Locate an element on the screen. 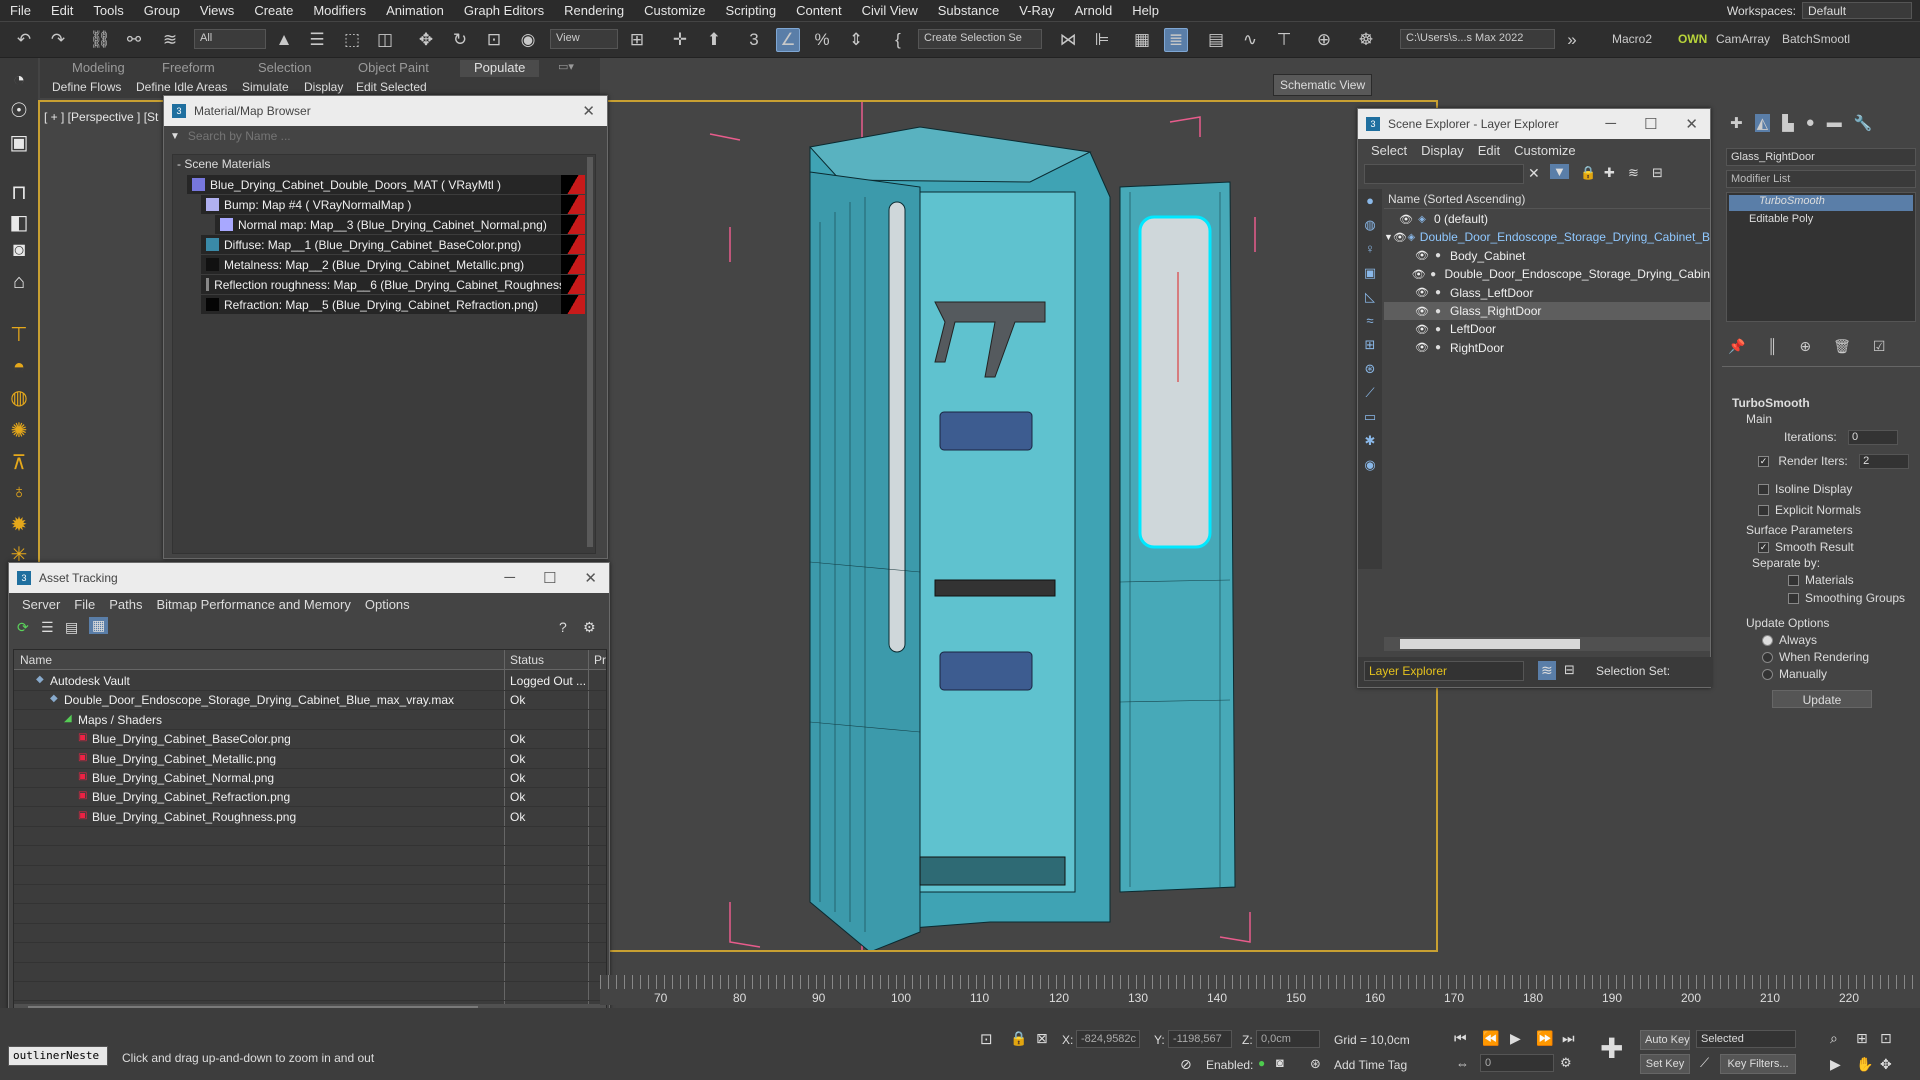 The image size is (1920, 1080). menu-modifiers: Modifiers is located at coordinates (339, 10).